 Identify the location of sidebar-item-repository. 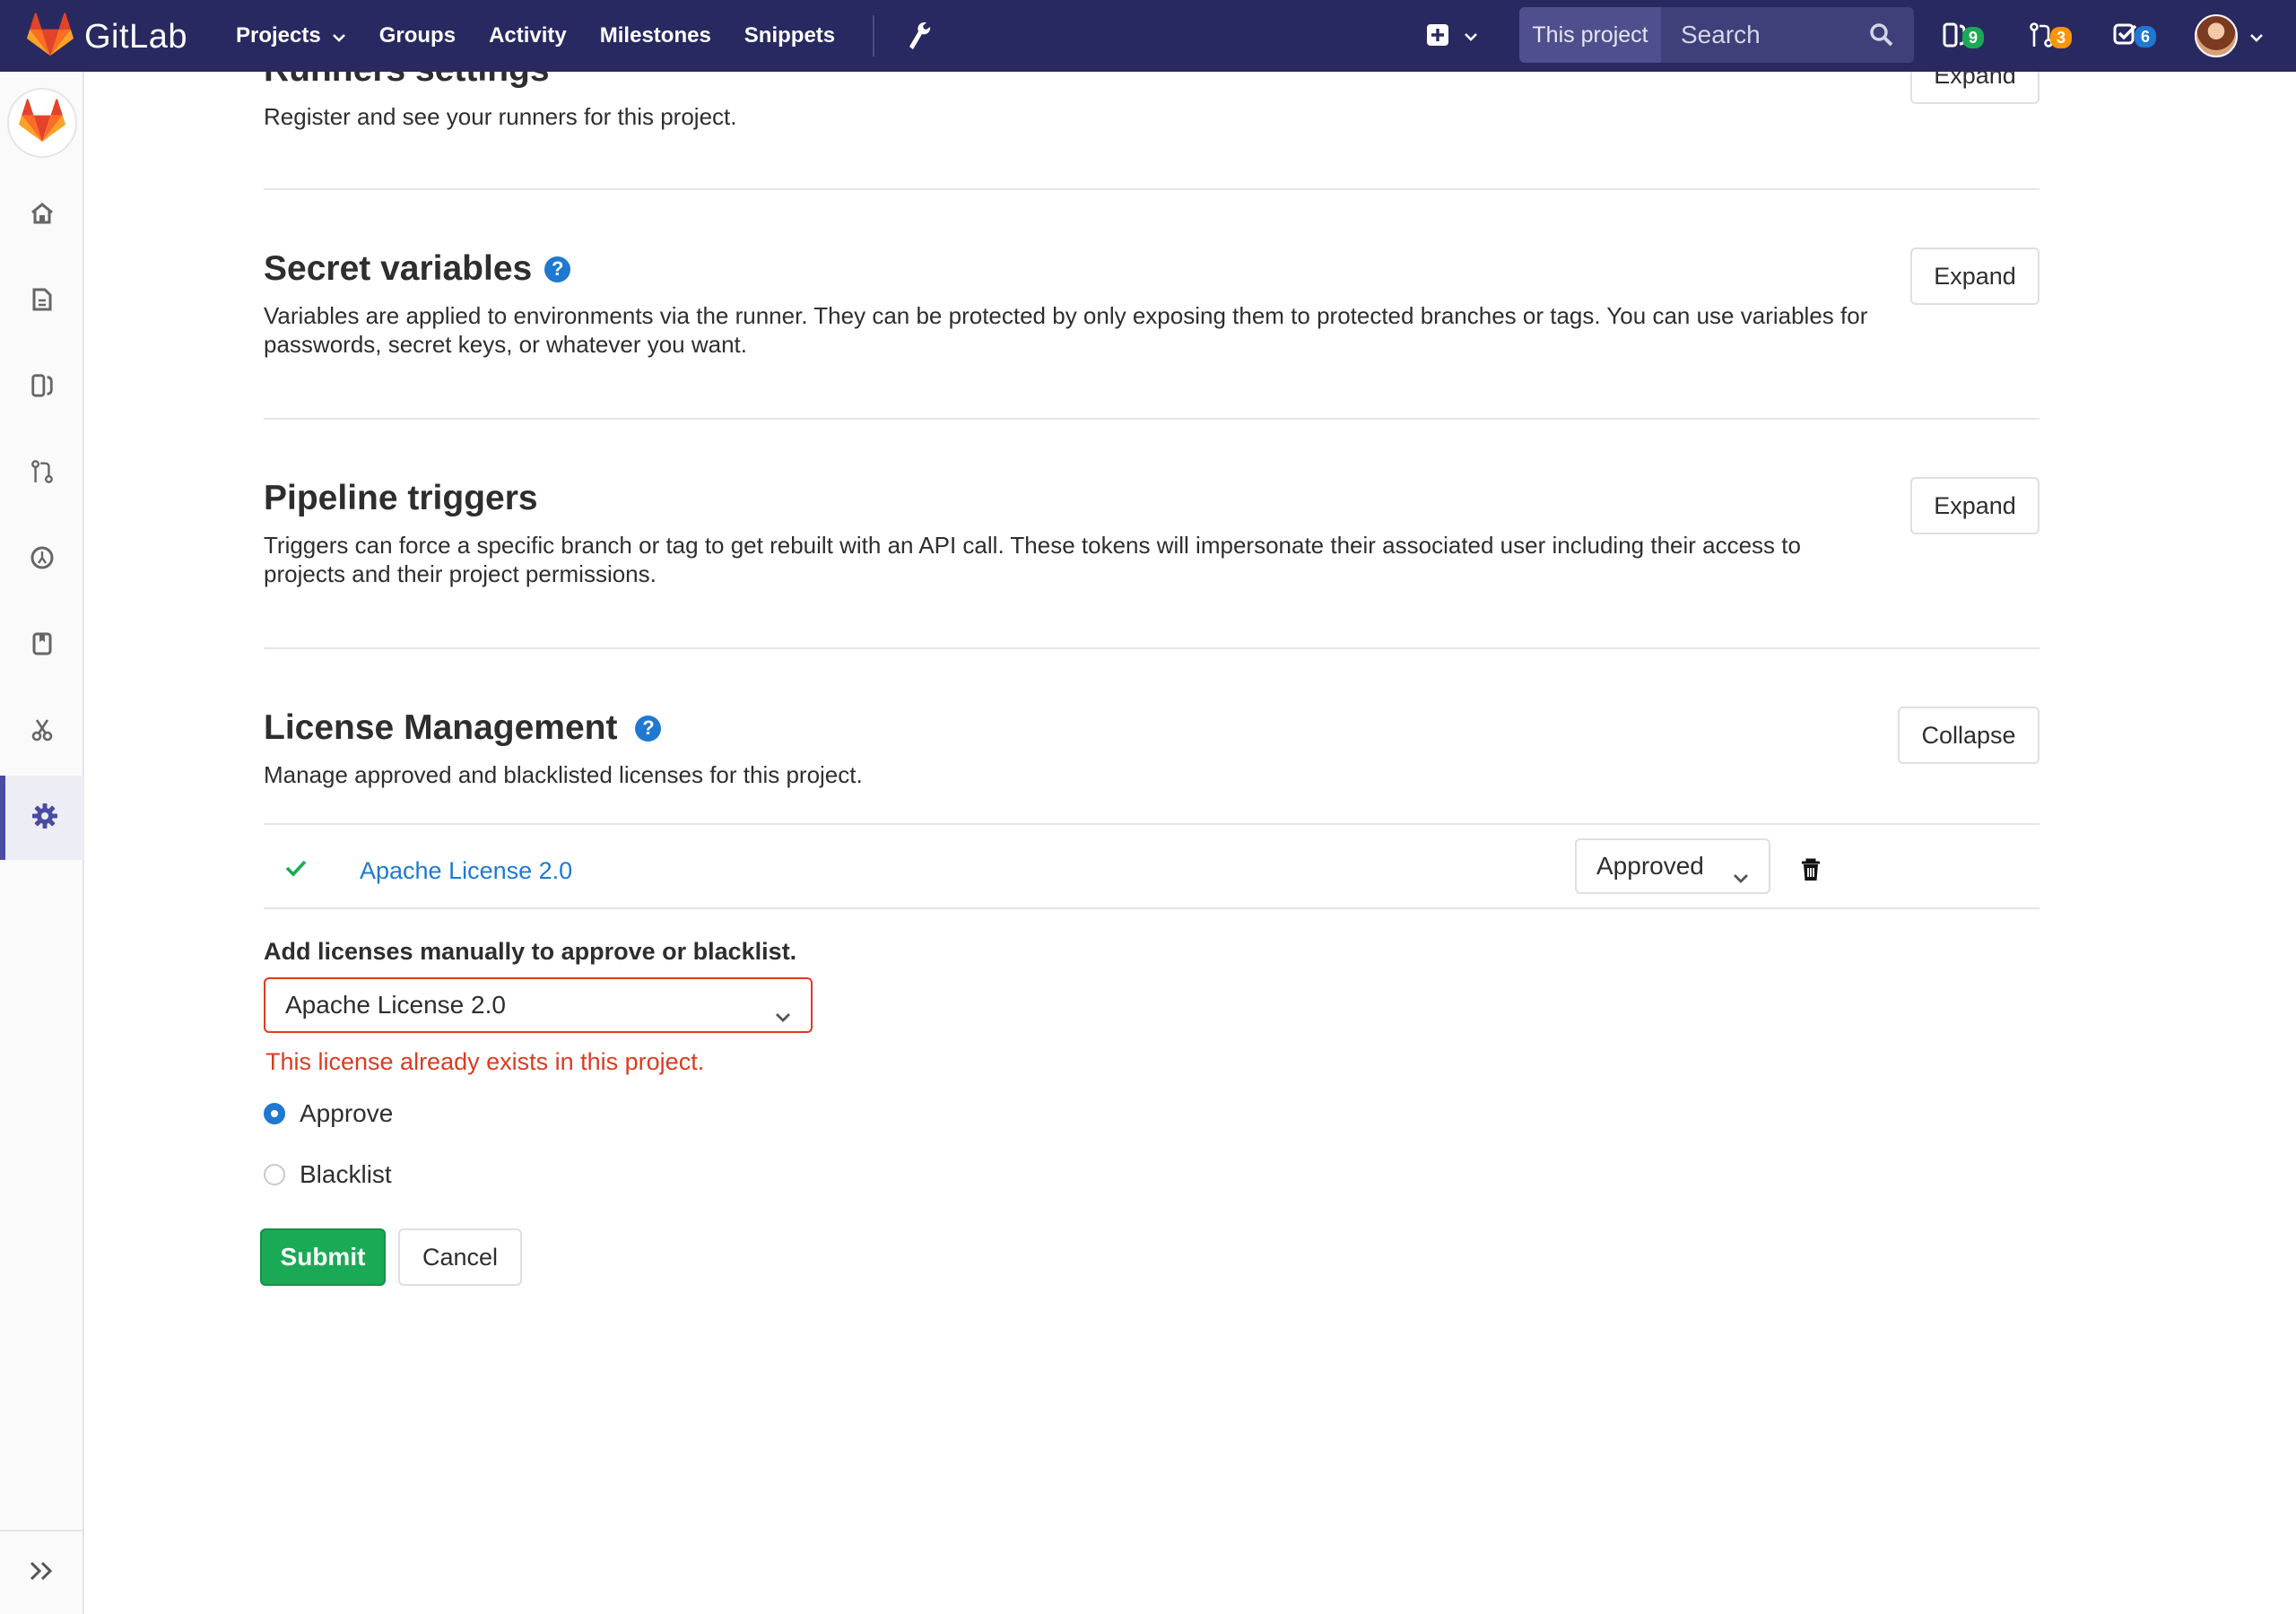
(42, 301).